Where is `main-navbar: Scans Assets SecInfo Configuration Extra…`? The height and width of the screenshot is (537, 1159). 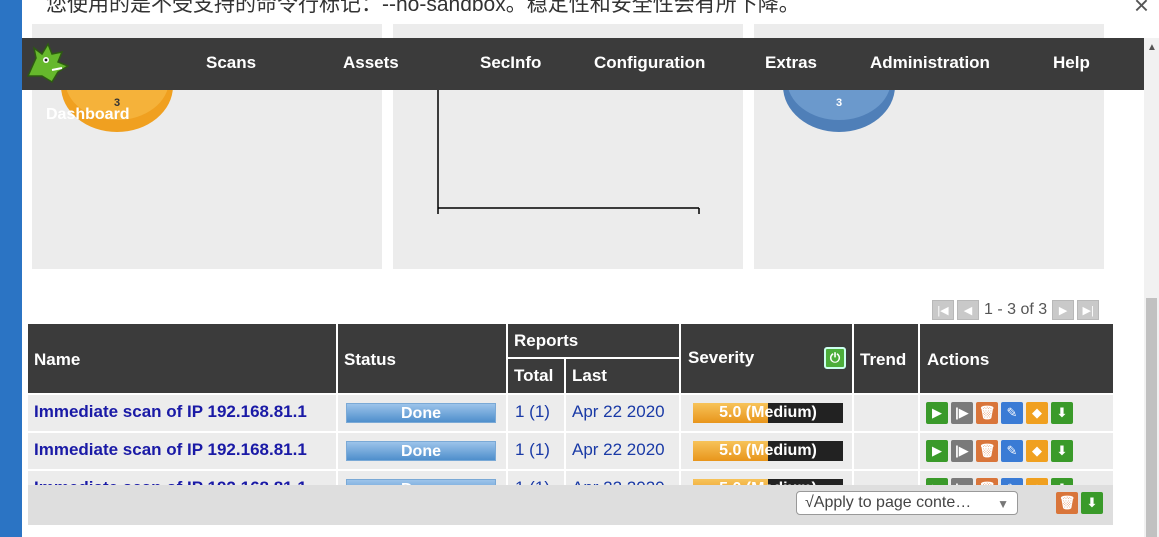 main-navbar: Scans Assets SecInfo Configuration Extra… is located at coordinates (583, 64).